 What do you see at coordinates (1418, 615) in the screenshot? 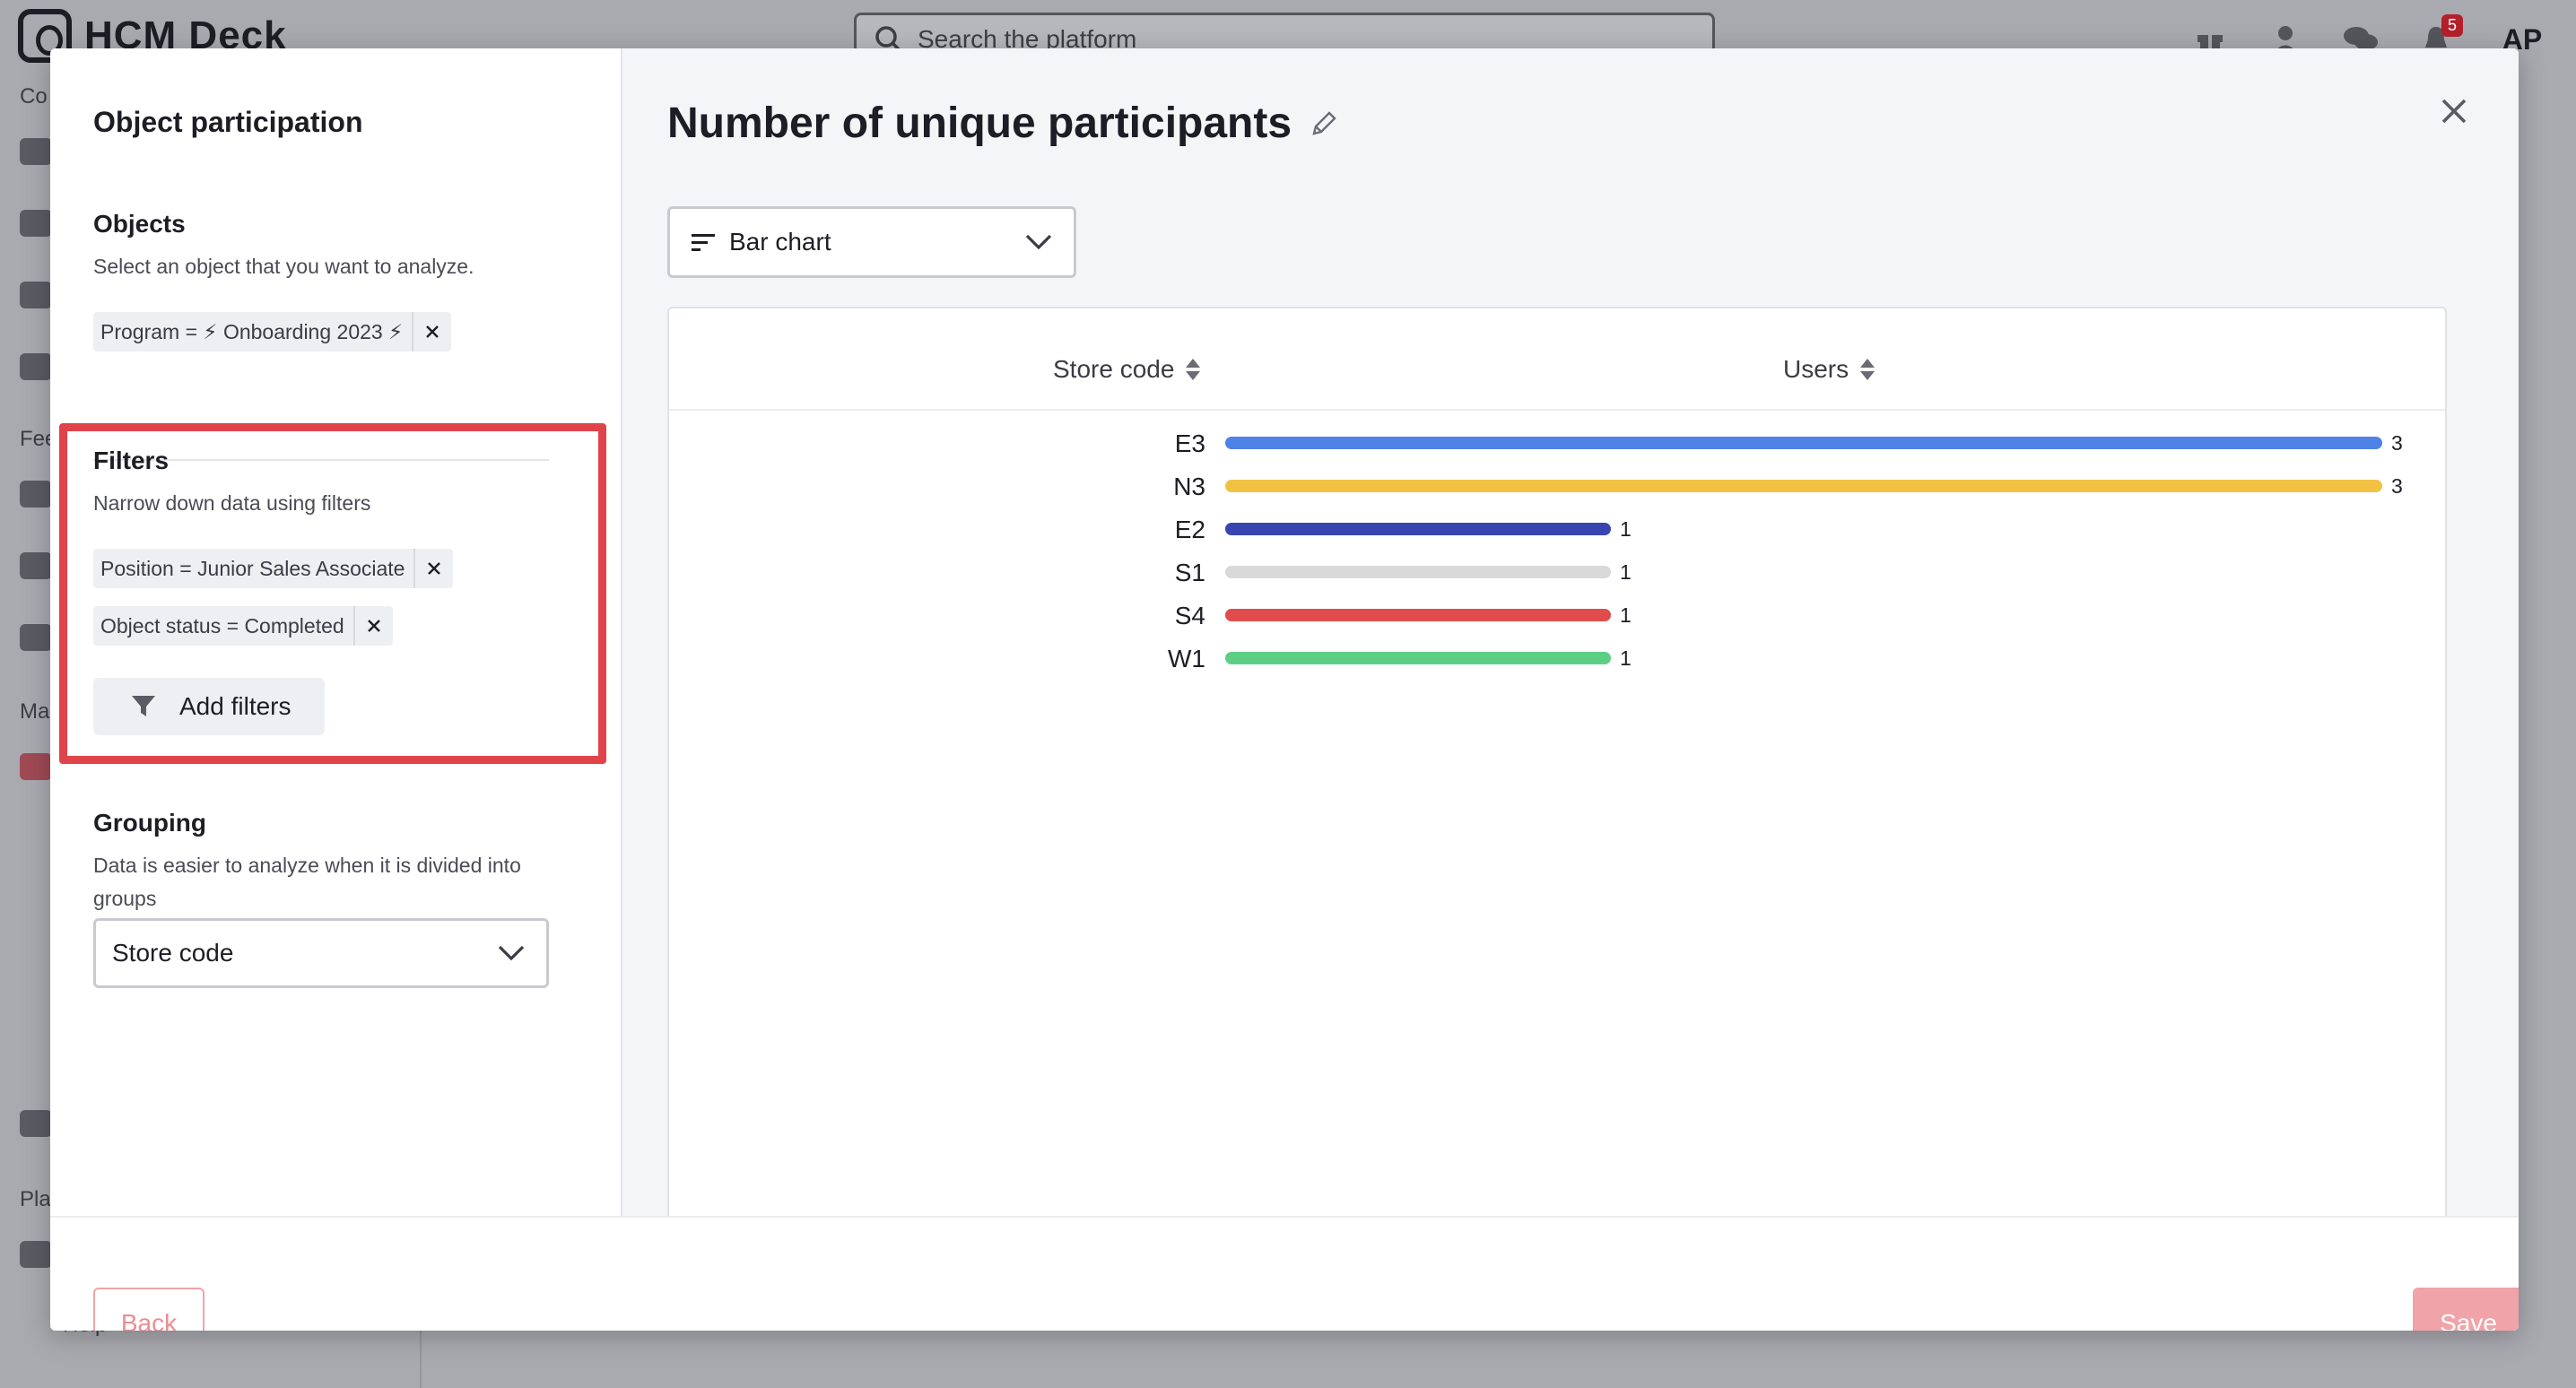
I see `bar-s4` at bounding box center [1418, 615].